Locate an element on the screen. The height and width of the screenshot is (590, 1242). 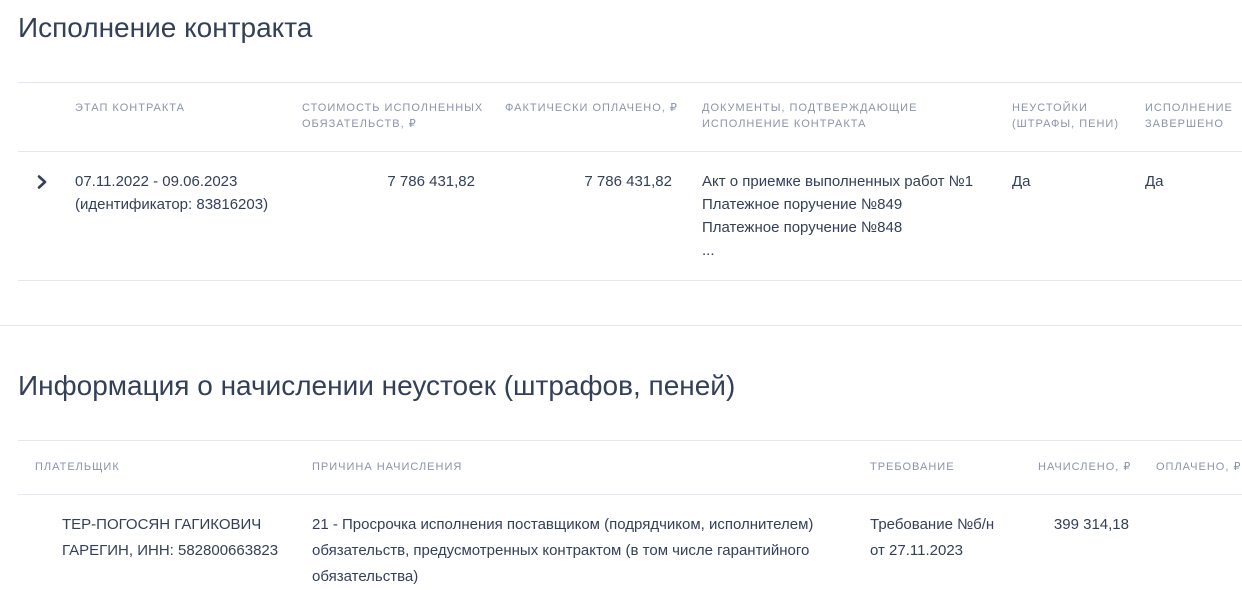
document-link: Платежное поручение №849 is located at coordinates (837, 204).